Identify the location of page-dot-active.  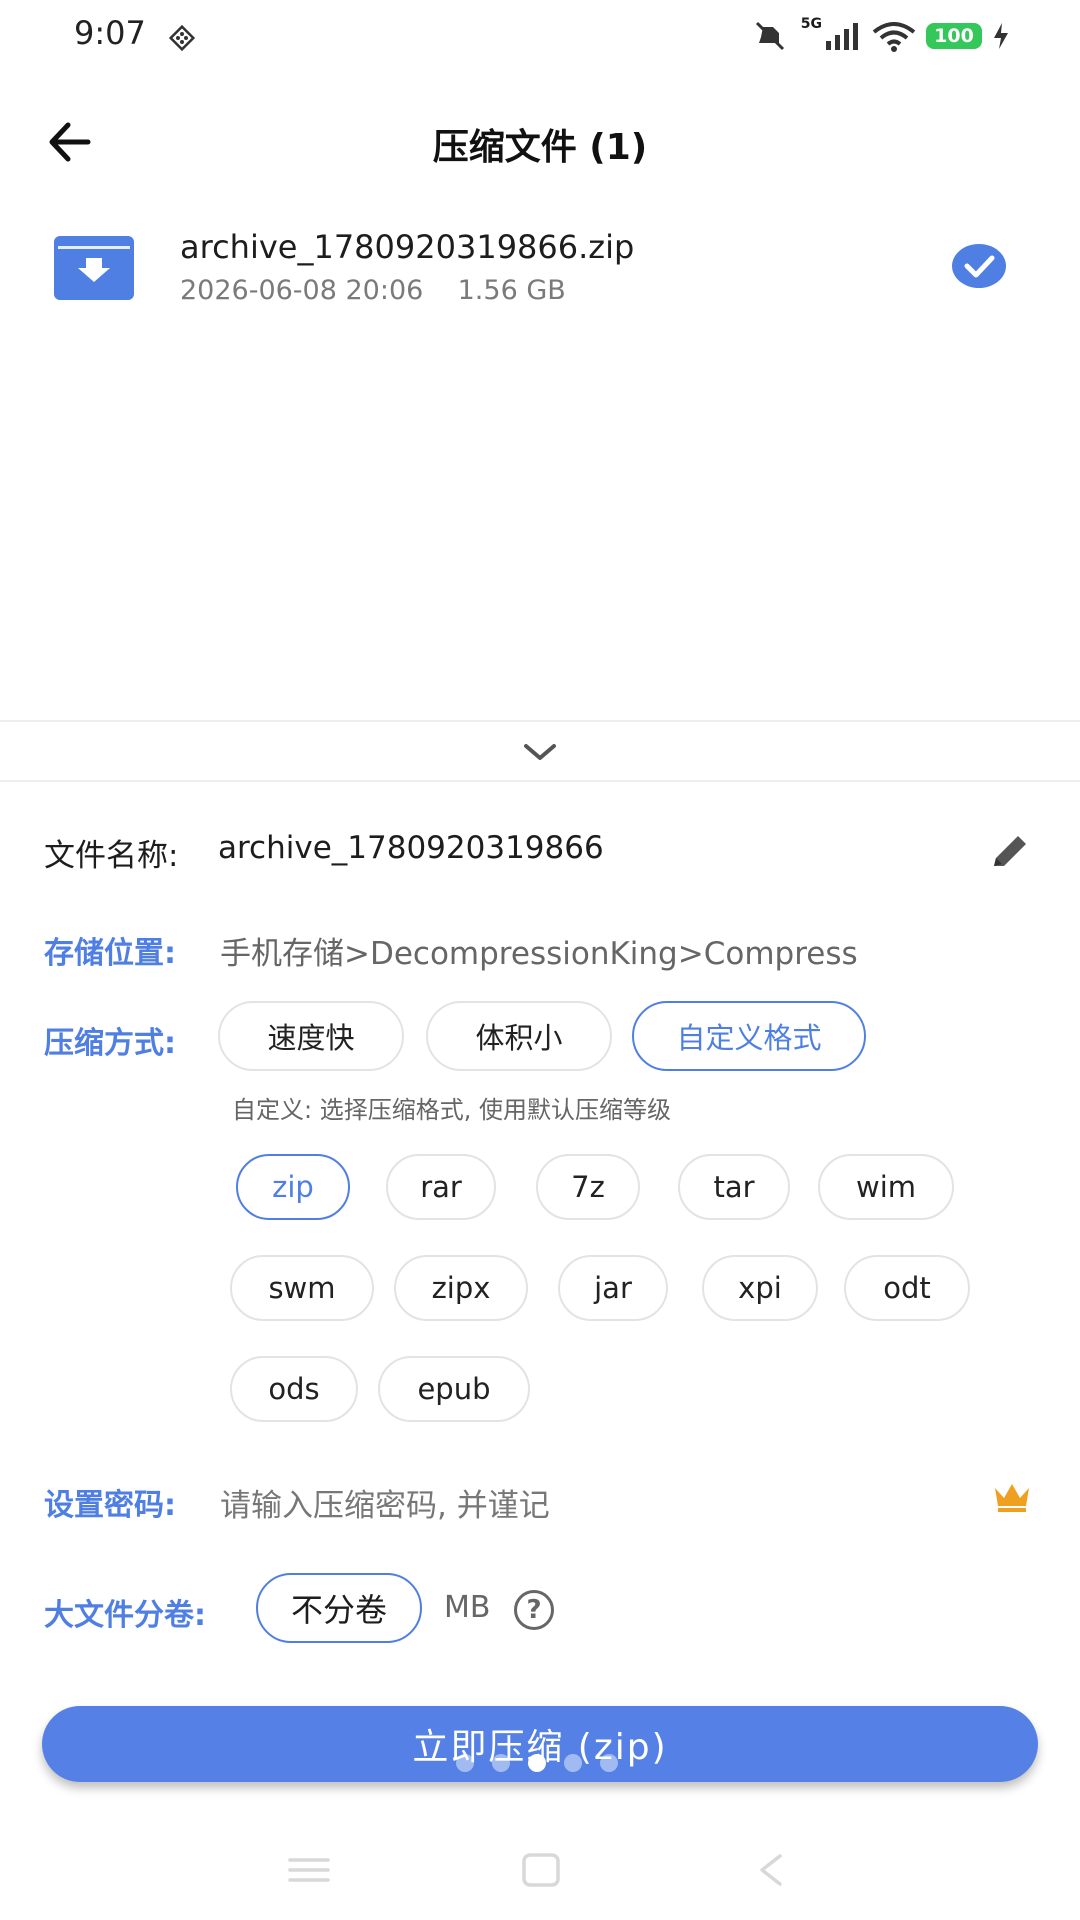
(537, 1763).